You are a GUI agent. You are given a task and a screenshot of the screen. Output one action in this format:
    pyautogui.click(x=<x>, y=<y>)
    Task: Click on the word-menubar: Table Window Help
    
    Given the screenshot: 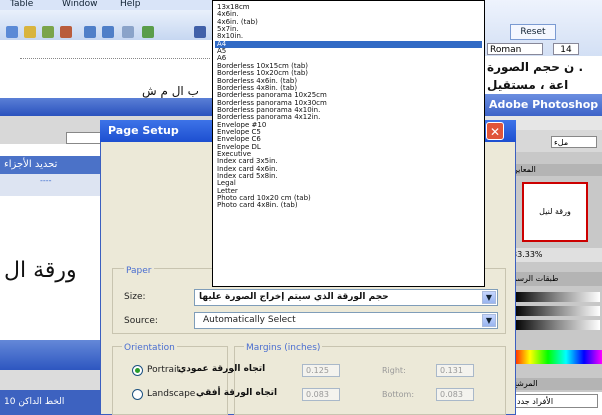 What is the action you would take?
    pyautogui.click(x=107, y=5)
    